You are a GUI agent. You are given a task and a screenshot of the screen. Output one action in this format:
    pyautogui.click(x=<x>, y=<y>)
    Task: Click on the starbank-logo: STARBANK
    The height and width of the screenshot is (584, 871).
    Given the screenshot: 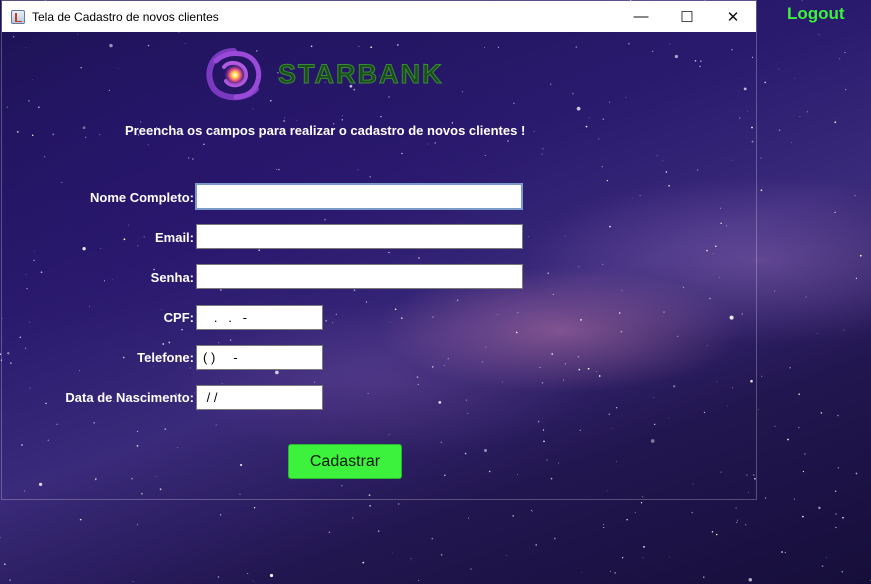 What is the action you would take?
    pyautogui.click(x=346, y=75)
    